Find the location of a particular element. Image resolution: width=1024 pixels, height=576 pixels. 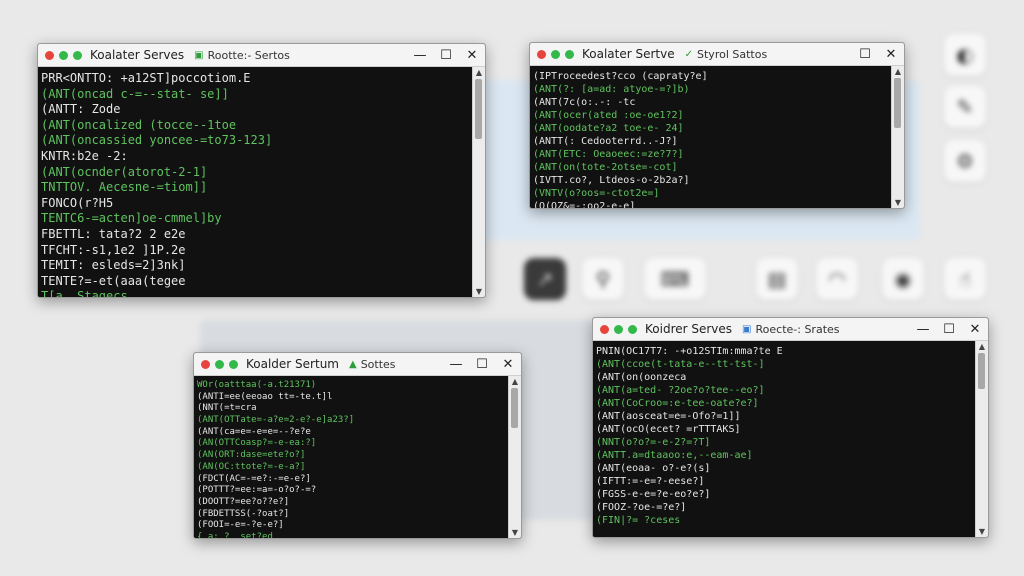

terminal-line: (ANT(ocnder(atorot-2-1] is located at coordinates (124, 171).